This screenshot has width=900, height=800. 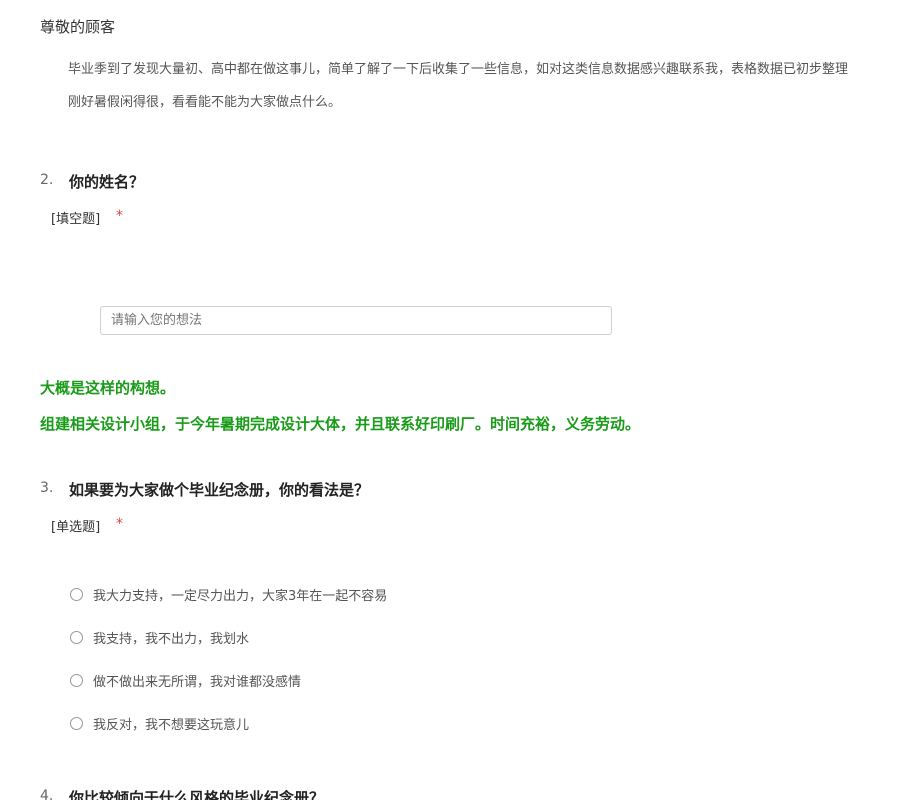 I want to click on option-label: 做不做出来无所谓，我对谁都没感情, so click(x=197, y=682).